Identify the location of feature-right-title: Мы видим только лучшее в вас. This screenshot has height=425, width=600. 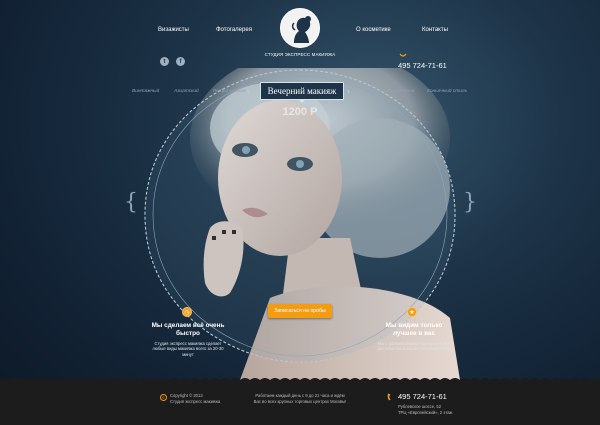
(414, 329).